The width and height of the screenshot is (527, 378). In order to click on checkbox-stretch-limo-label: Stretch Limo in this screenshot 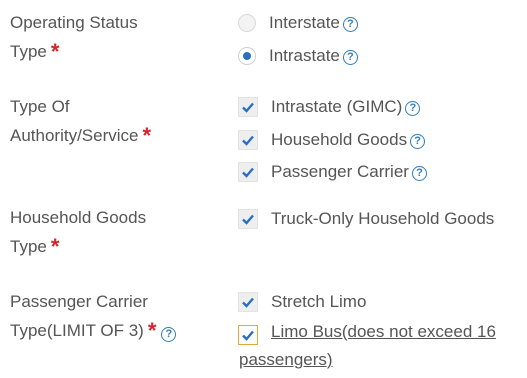, I will do `click(319, 301)`.